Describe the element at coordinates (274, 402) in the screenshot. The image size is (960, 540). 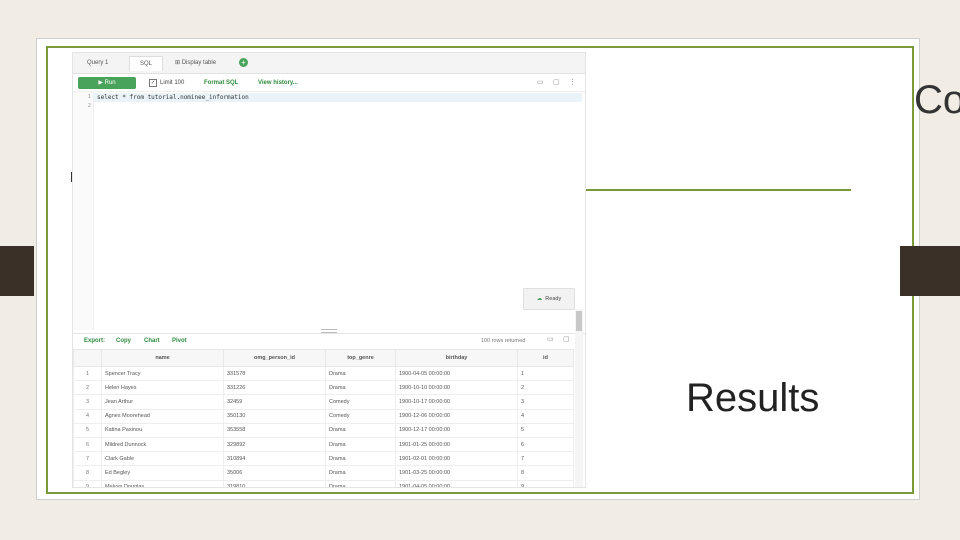
I see `table-cell: 32459` at that location.